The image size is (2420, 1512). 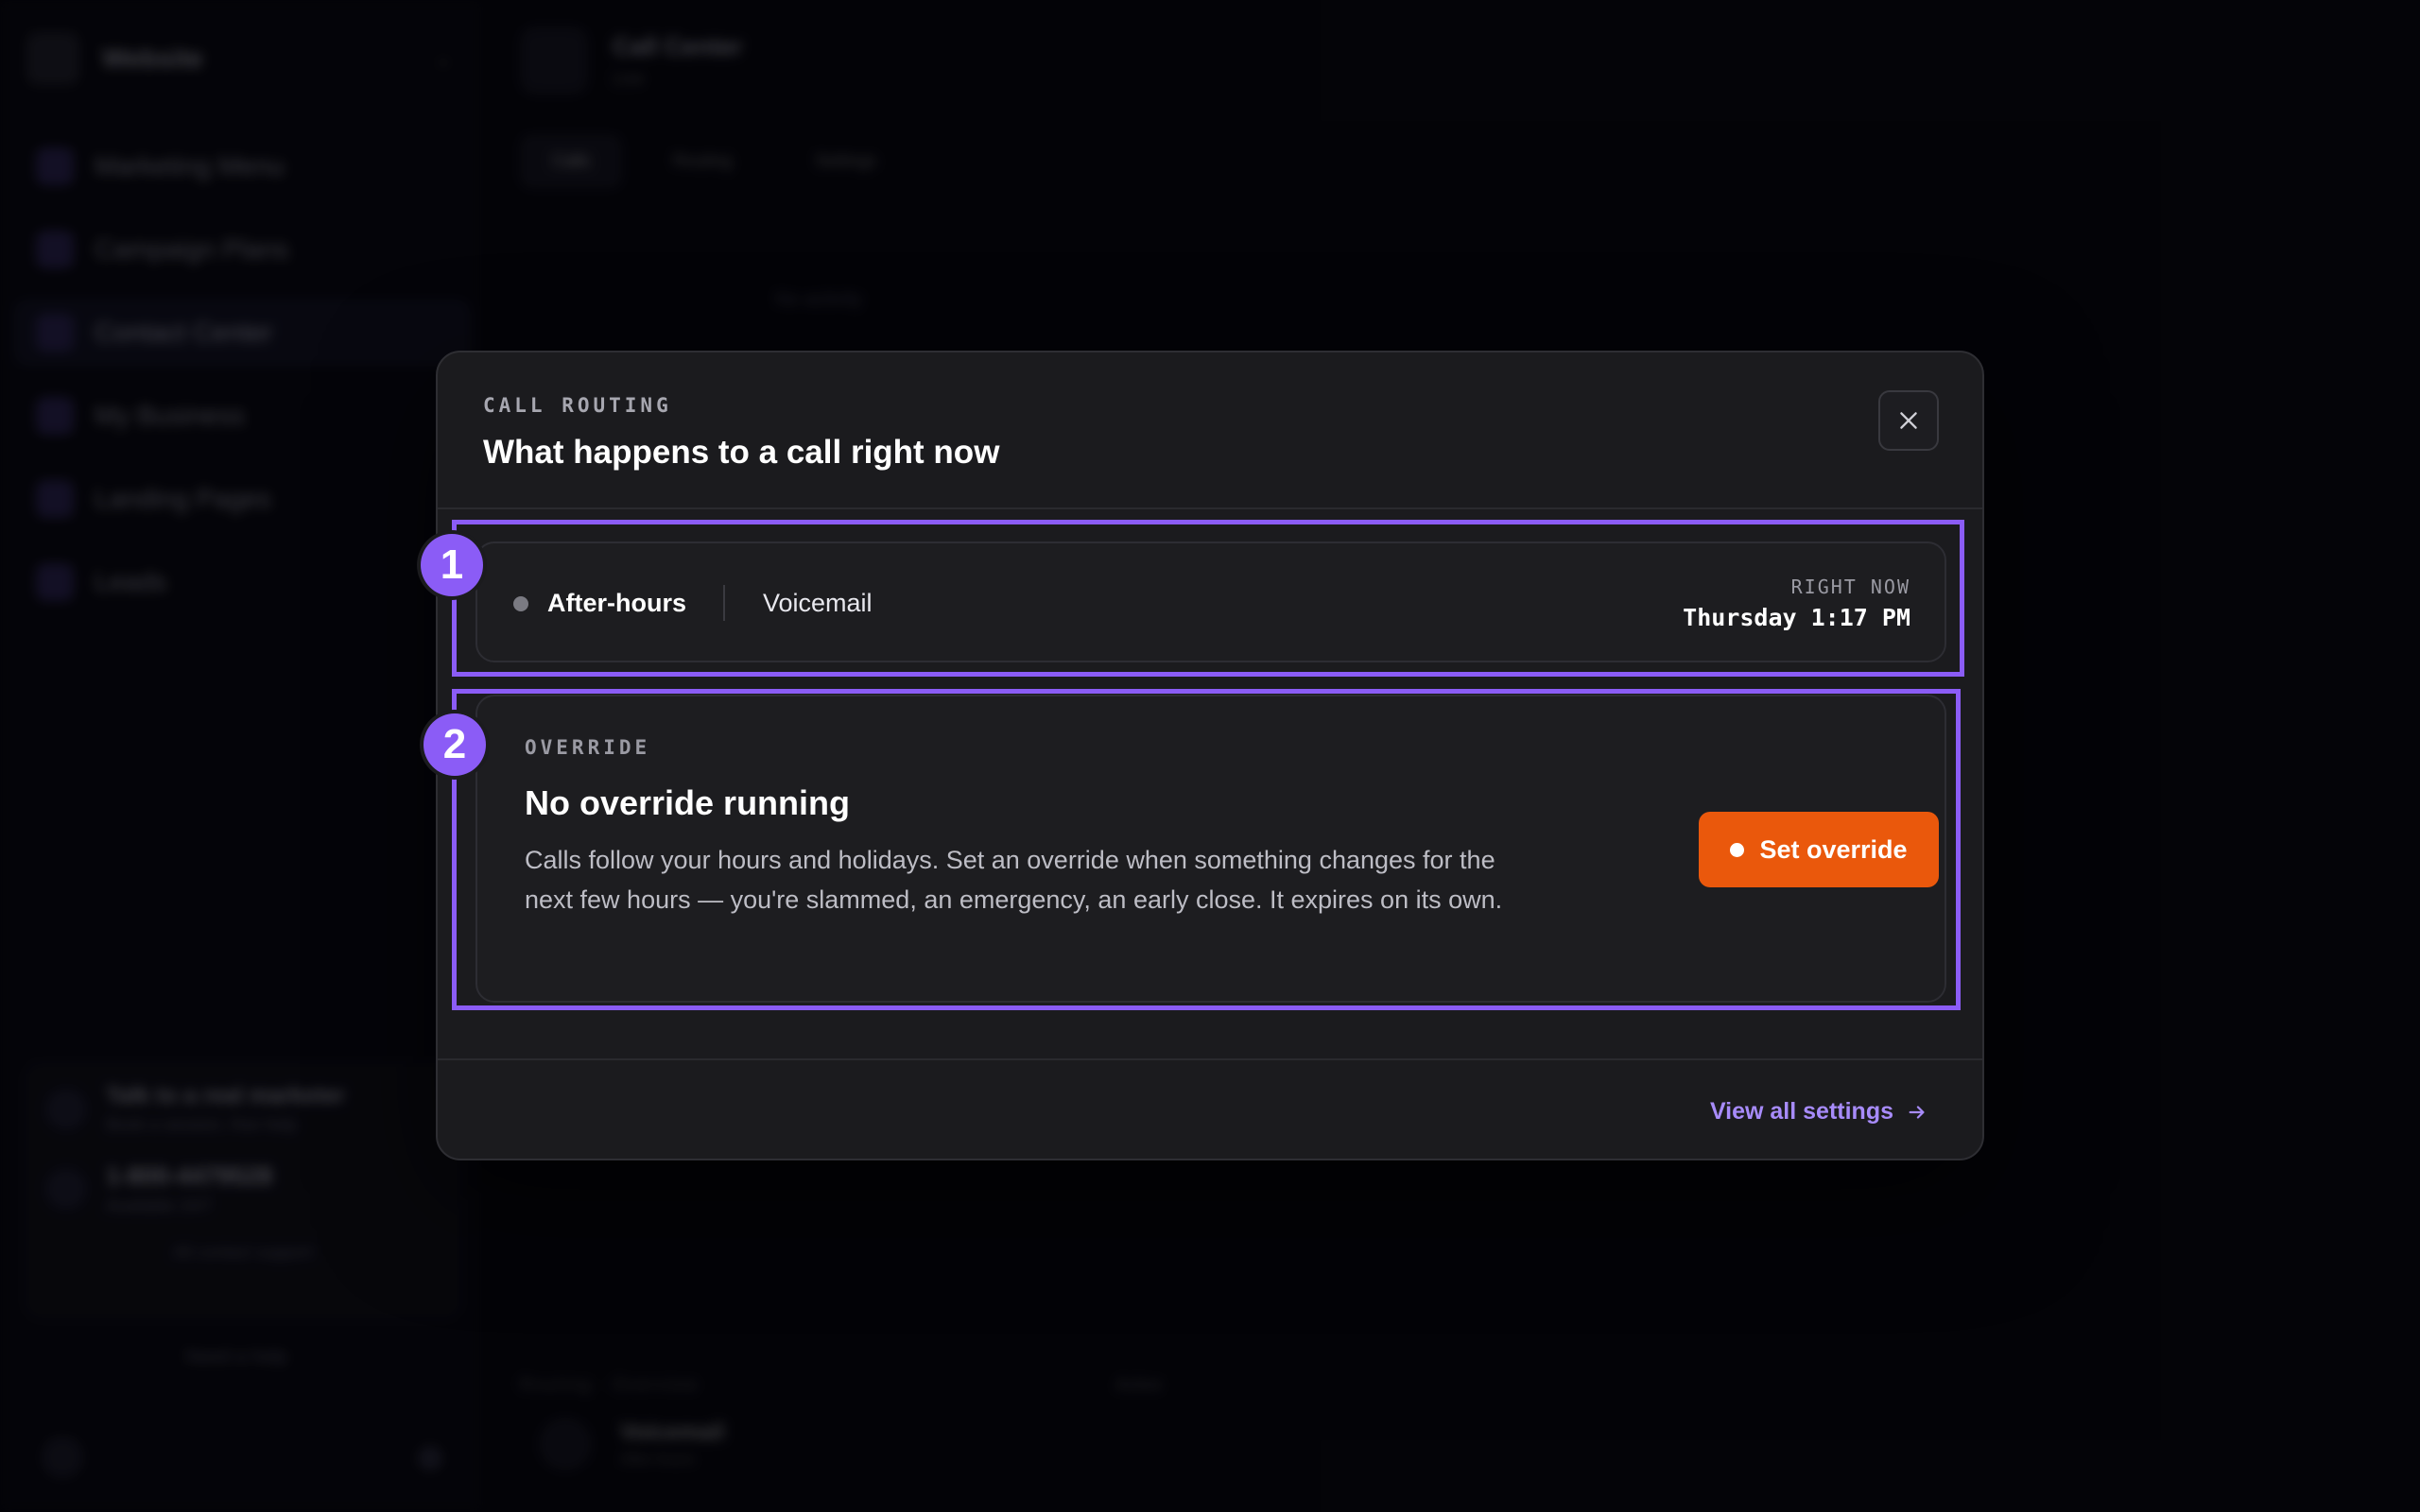 I want to click on annotation-badge-1: 1, so click(x=452, y=565).